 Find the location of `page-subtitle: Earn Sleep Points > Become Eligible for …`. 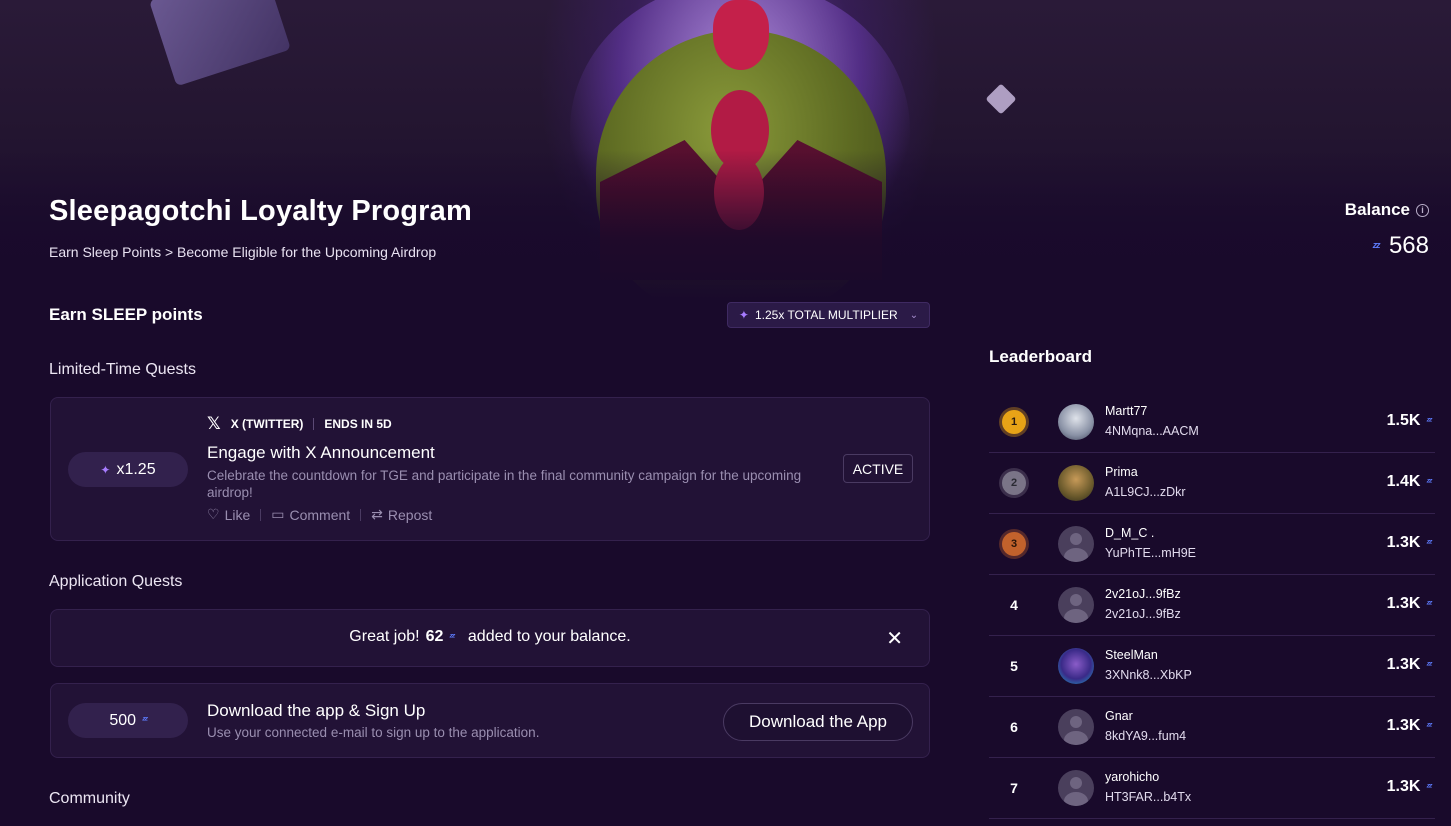

page-subtitle: Earn Sleep Points > Become Eligible for … is located at coordinates (243, 252).